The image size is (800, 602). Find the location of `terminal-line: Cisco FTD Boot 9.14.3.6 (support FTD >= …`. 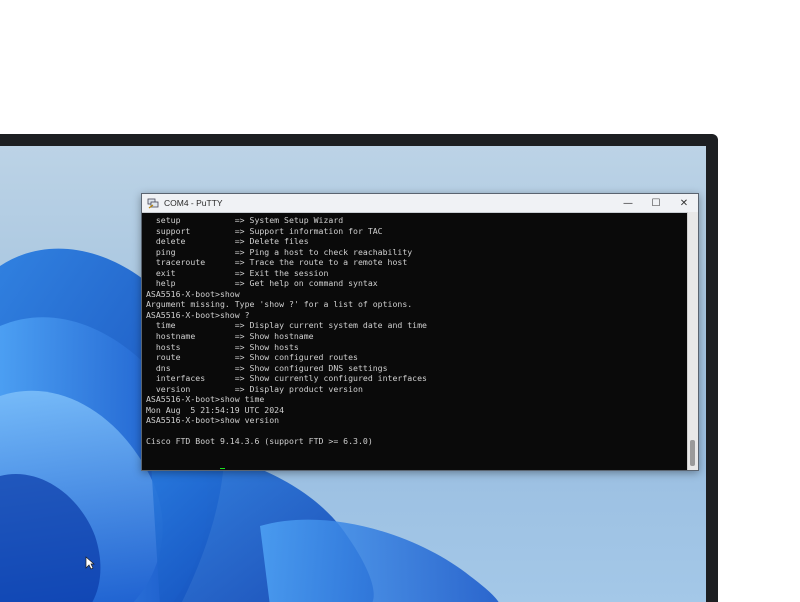

terminal-line: Cisco FTD Boot 9.14.3.6 (support FTD >= … is located at coordinates (259, 441).